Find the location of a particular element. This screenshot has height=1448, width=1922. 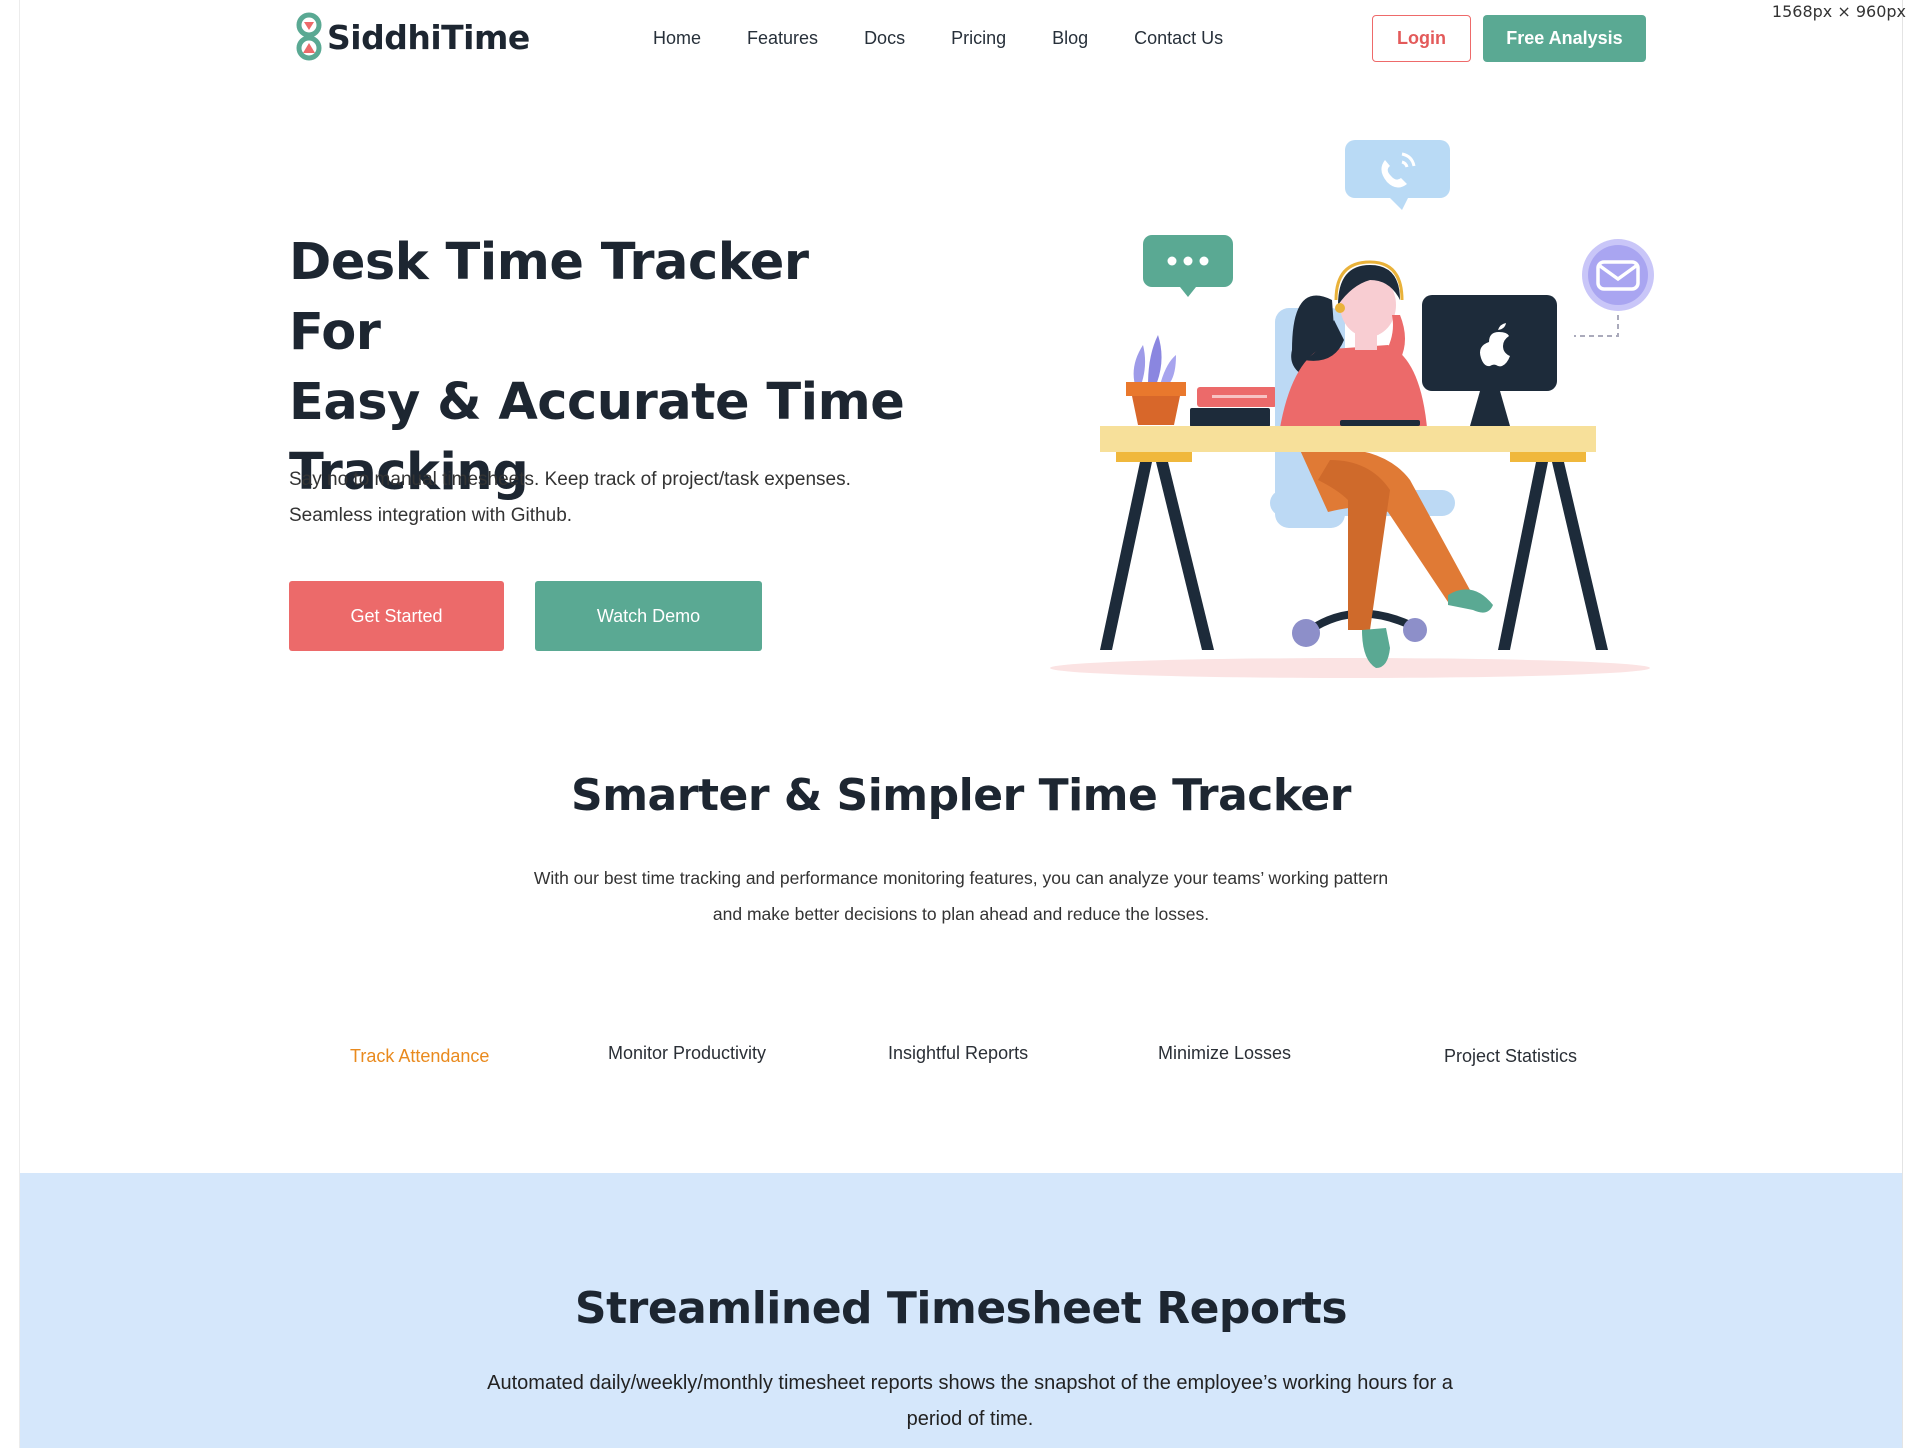

brand-name: SiddhiTime is located at coordinates (428, 37).